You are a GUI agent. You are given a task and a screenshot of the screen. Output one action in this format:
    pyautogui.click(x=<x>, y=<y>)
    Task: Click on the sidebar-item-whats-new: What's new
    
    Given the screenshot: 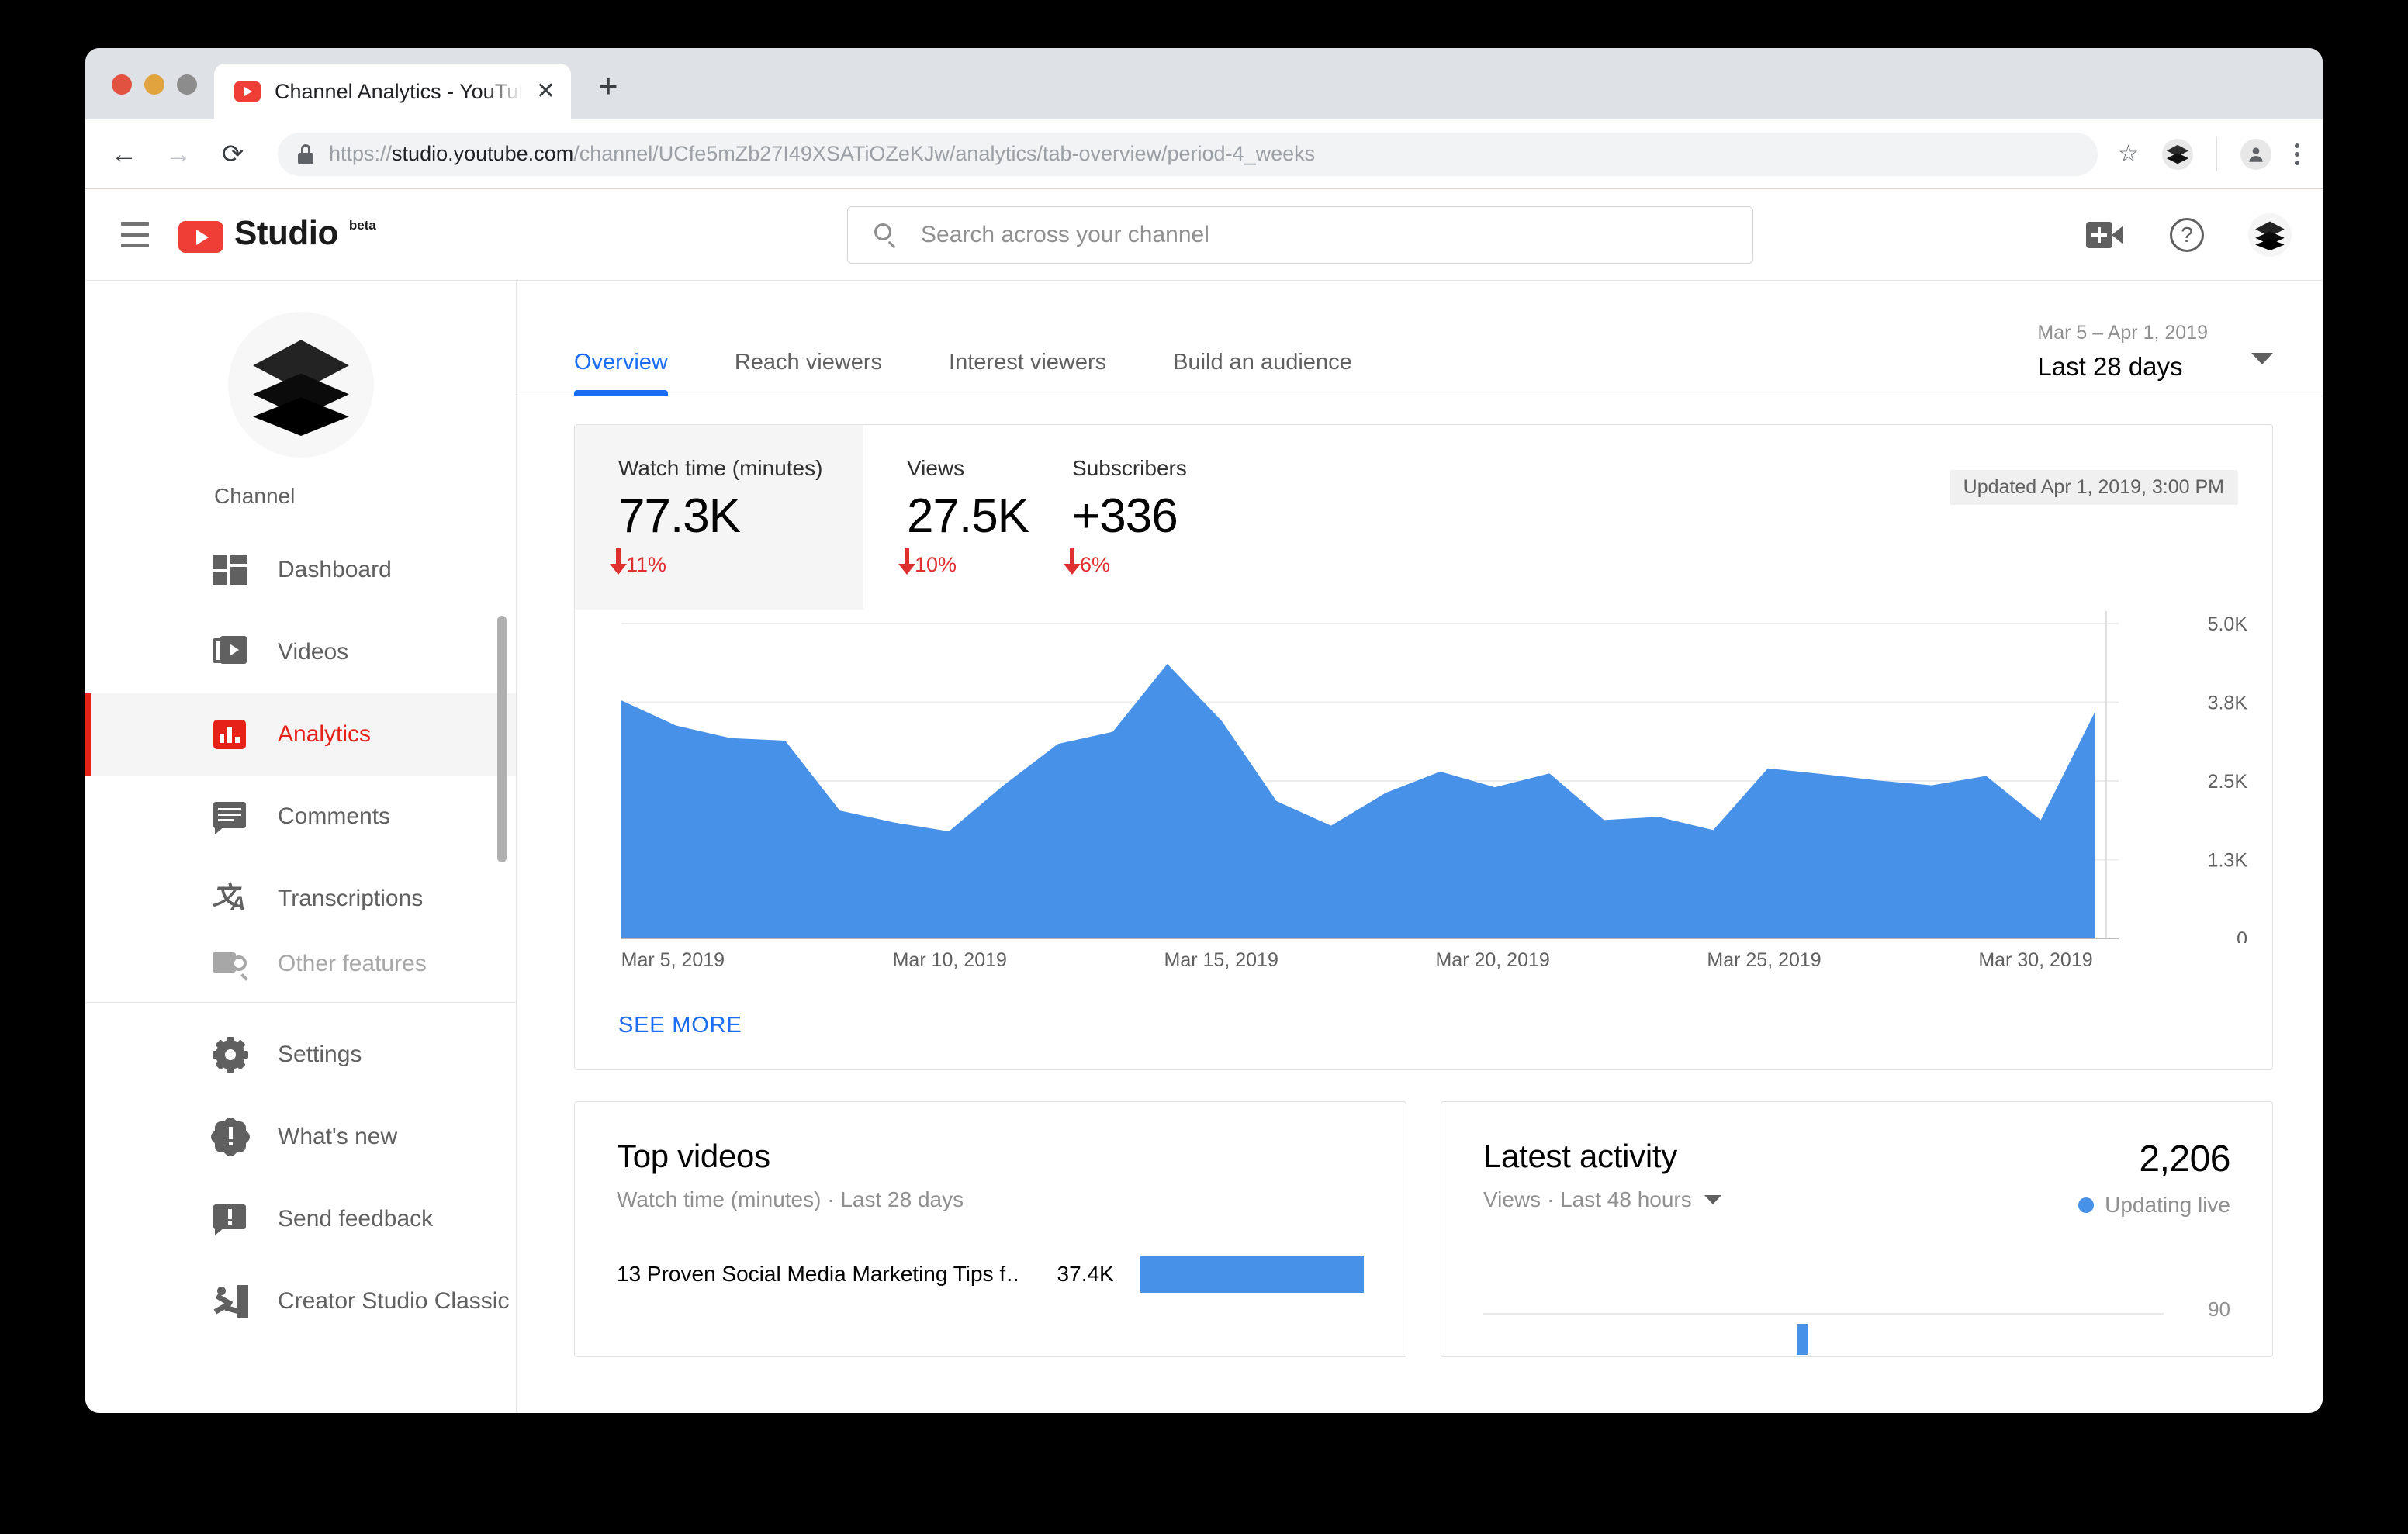 What is the action you would take?
    pyautogui.click(x=300, y=1137)
    